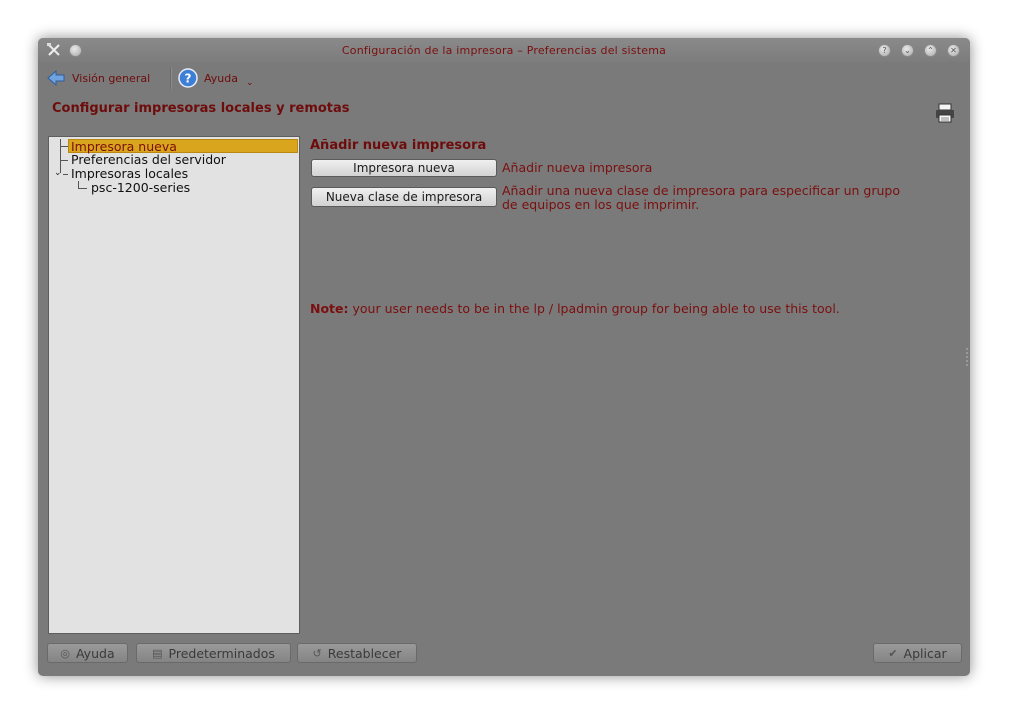 Image resolution: width=1009 pixels, height=714 pixels. What do you see at coordinates (111, 78) in the screenshot?
I see `overview-label: Visión general` at bounding box center [111, 78].